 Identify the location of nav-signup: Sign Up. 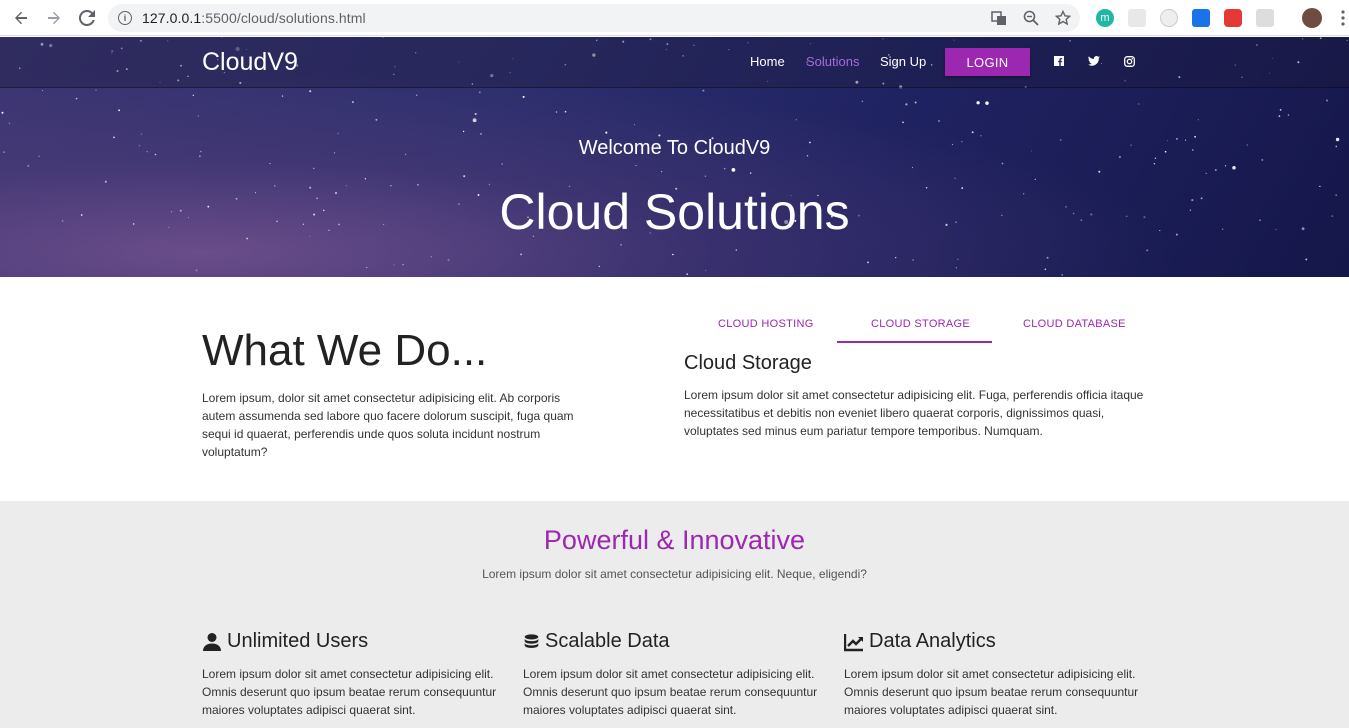
(903, 61).